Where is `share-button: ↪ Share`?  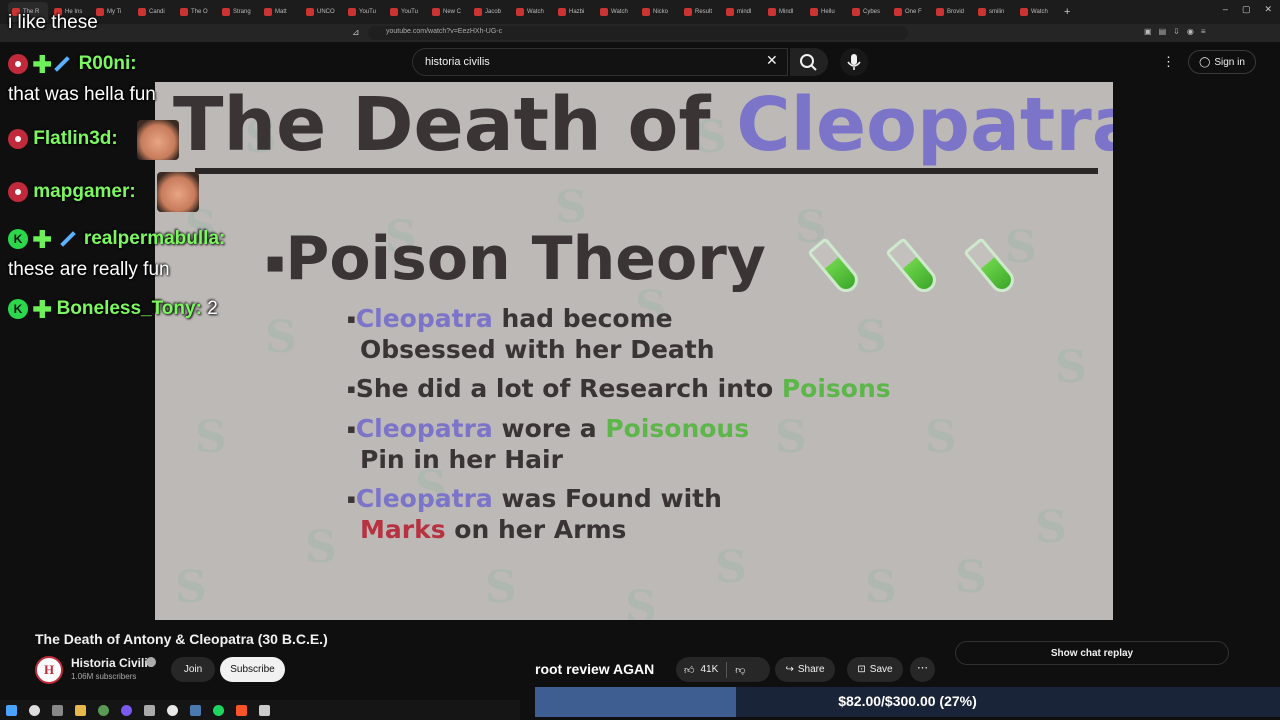
share-button: ↪ Share is located at coordinates (805, 669).